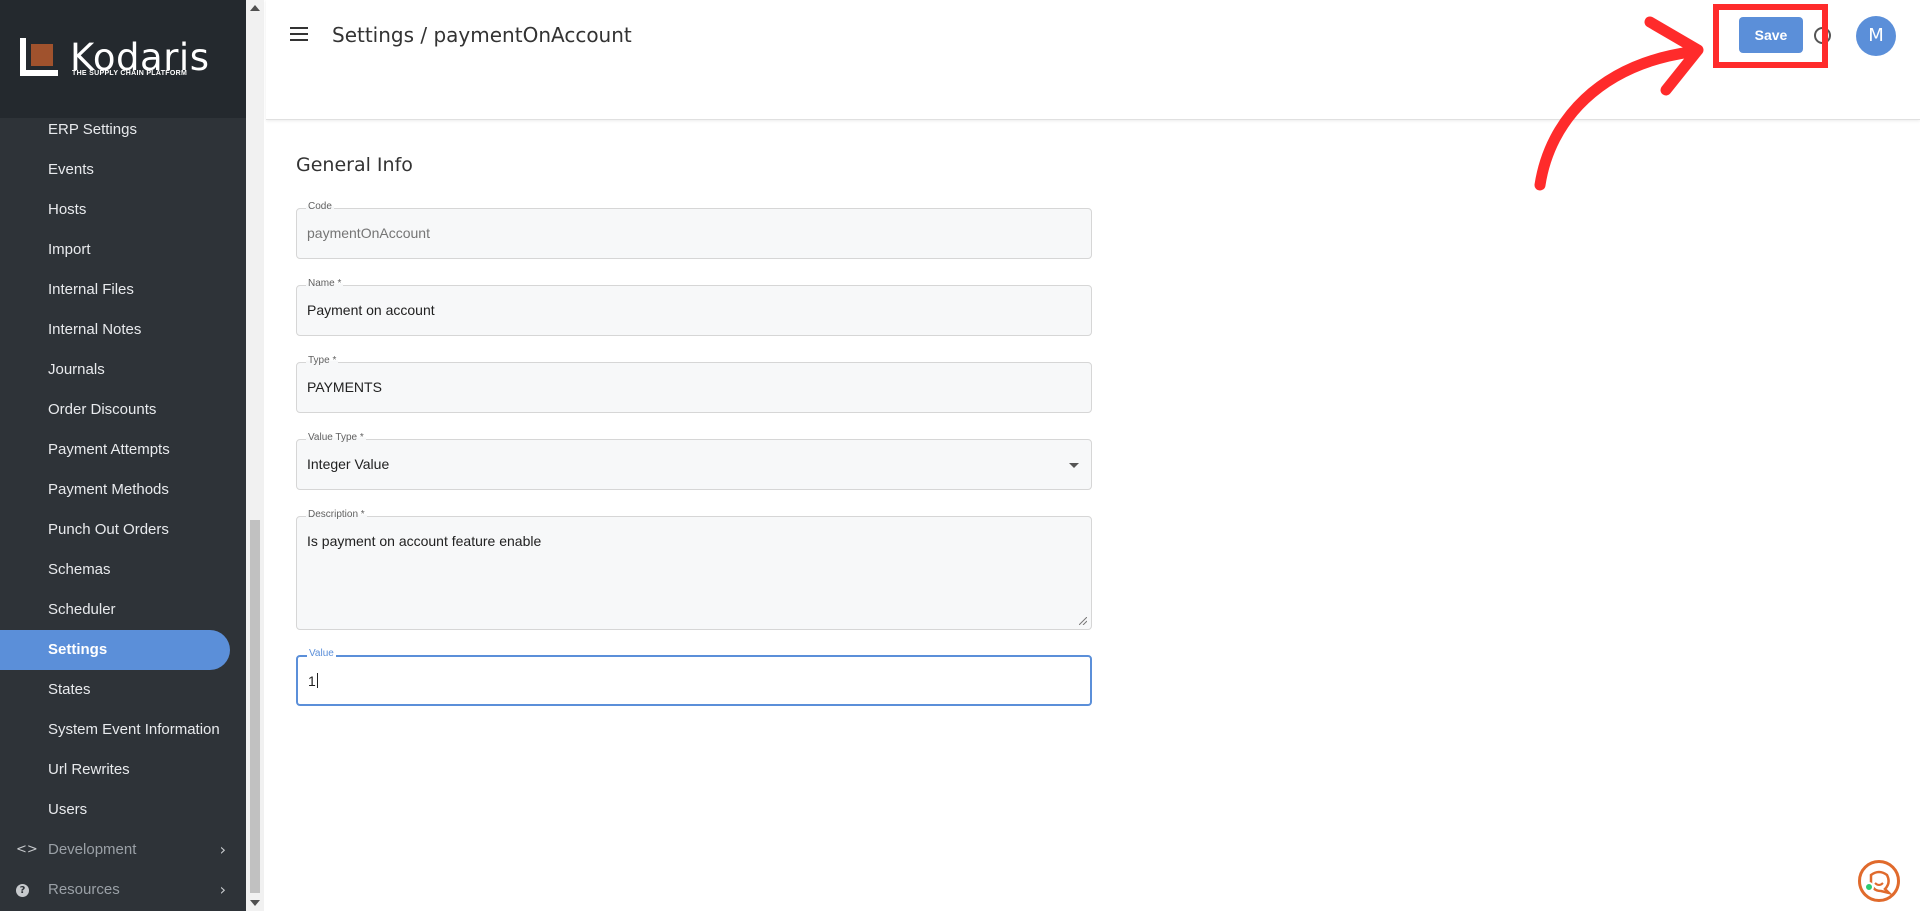 Image resolution: width=1920 pixels, height=911 pixels. I want to click on type-field: Type * PAYMENTS, so click(694, 384).